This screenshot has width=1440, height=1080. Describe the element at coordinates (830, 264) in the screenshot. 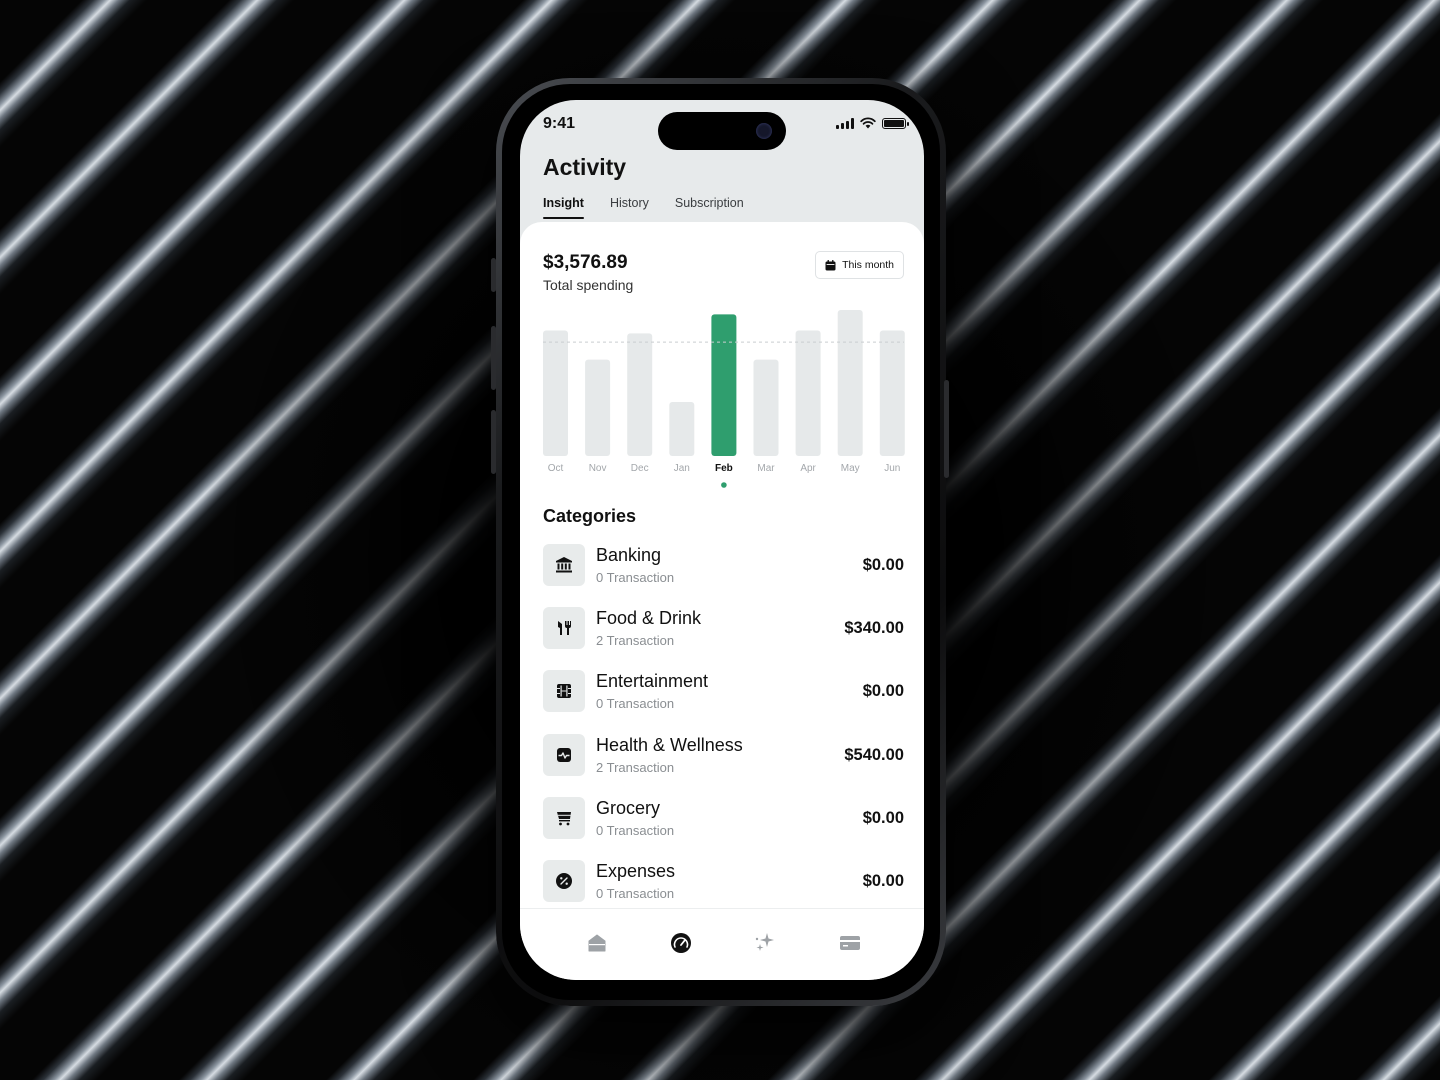

I see `calendar-icon` at that location.